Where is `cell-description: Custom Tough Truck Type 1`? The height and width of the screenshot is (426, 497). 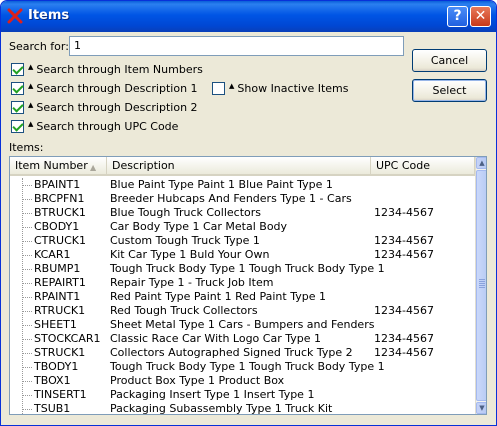
cell-description: Custom Tough Truck Type 1 is located at coordinates (185, 240).